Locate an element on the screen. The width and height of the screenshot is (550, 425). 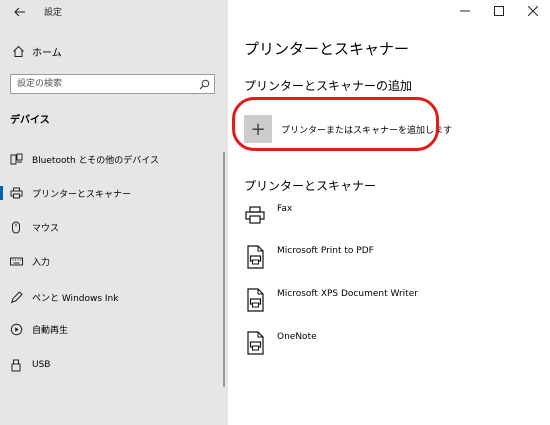
fax-printer-icon is located at coordinates (255, 215).